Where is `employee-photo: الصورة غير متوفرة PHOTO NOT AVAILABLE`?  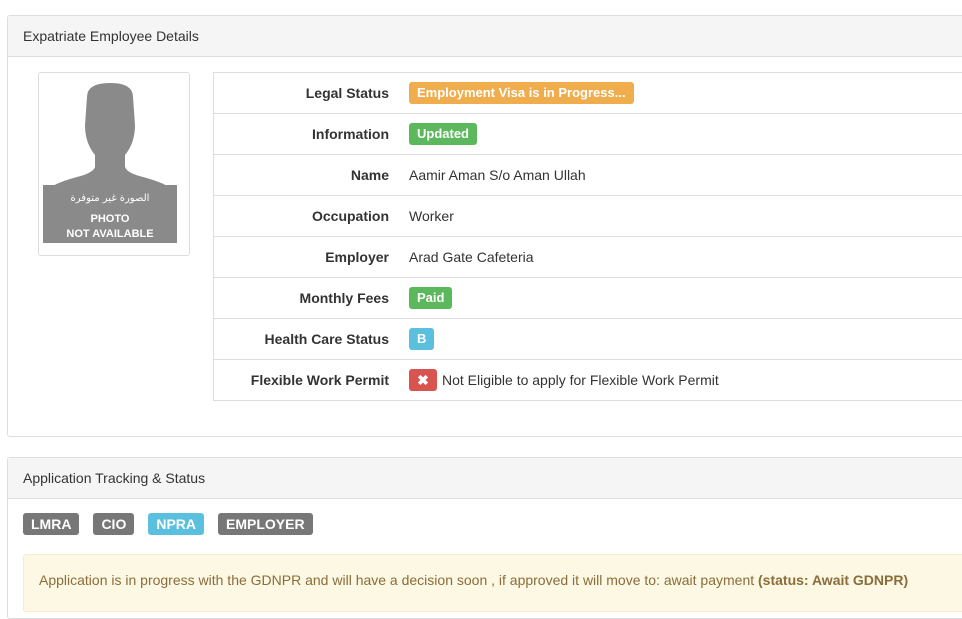 employee-photo: الصورة غير متوفرة PHOTO NOT AVAILABLE is located at coordinates (114, 164).